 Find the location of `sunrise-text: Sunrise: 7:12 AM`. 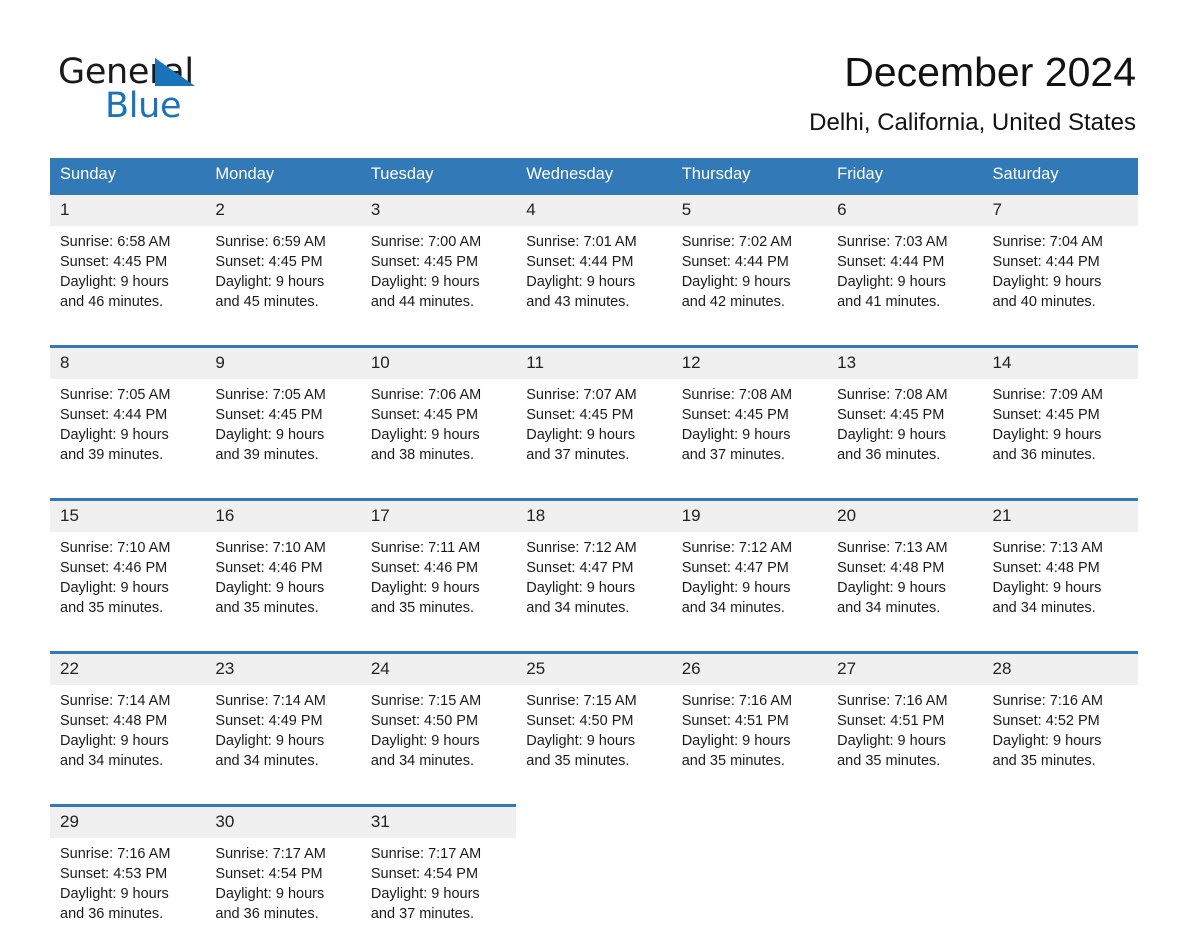

sunrise-text: Sunrise: 7:12 AM is located at coordinates (754, 548).